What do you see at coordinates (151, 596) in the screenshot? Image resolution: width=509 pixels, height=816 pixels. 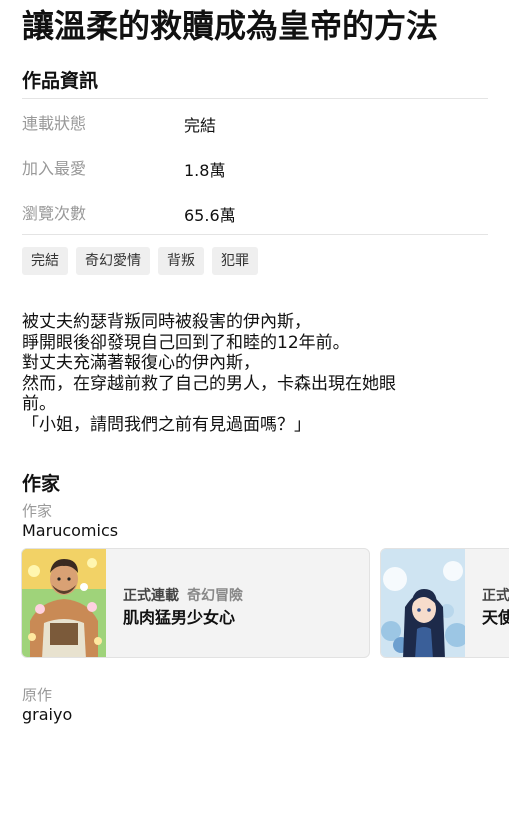 I see `card-status: 正式連載` at bounding box center [151, 596].